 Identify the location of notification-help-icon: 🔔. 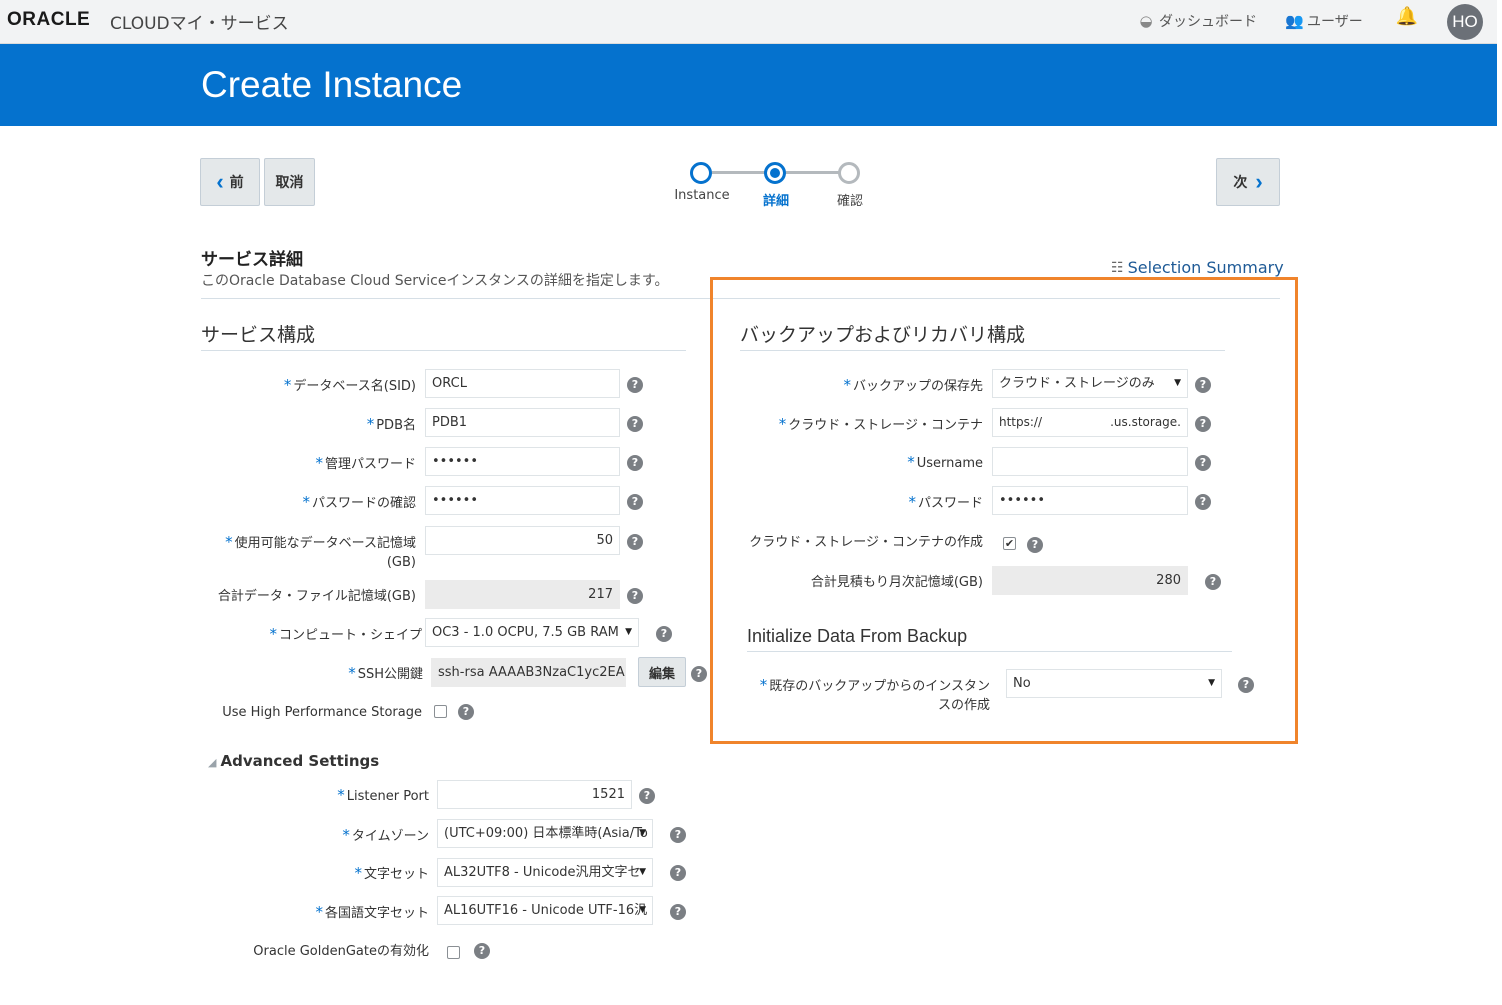
(1407, 16).